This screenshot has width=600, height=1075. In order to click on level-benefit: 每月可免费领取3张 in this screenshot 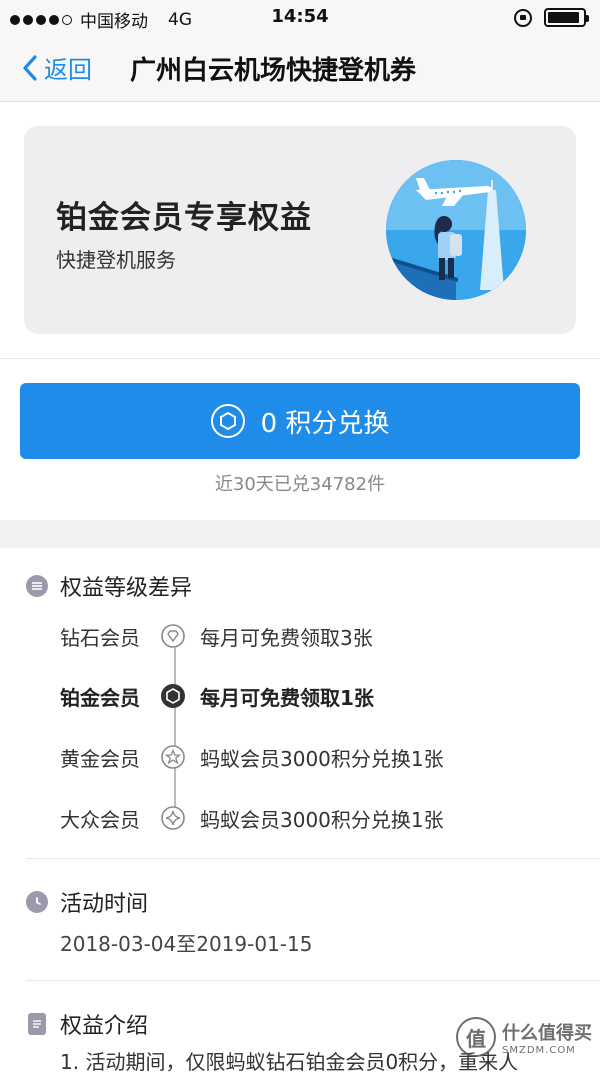, I will do `click(286, 636)`.